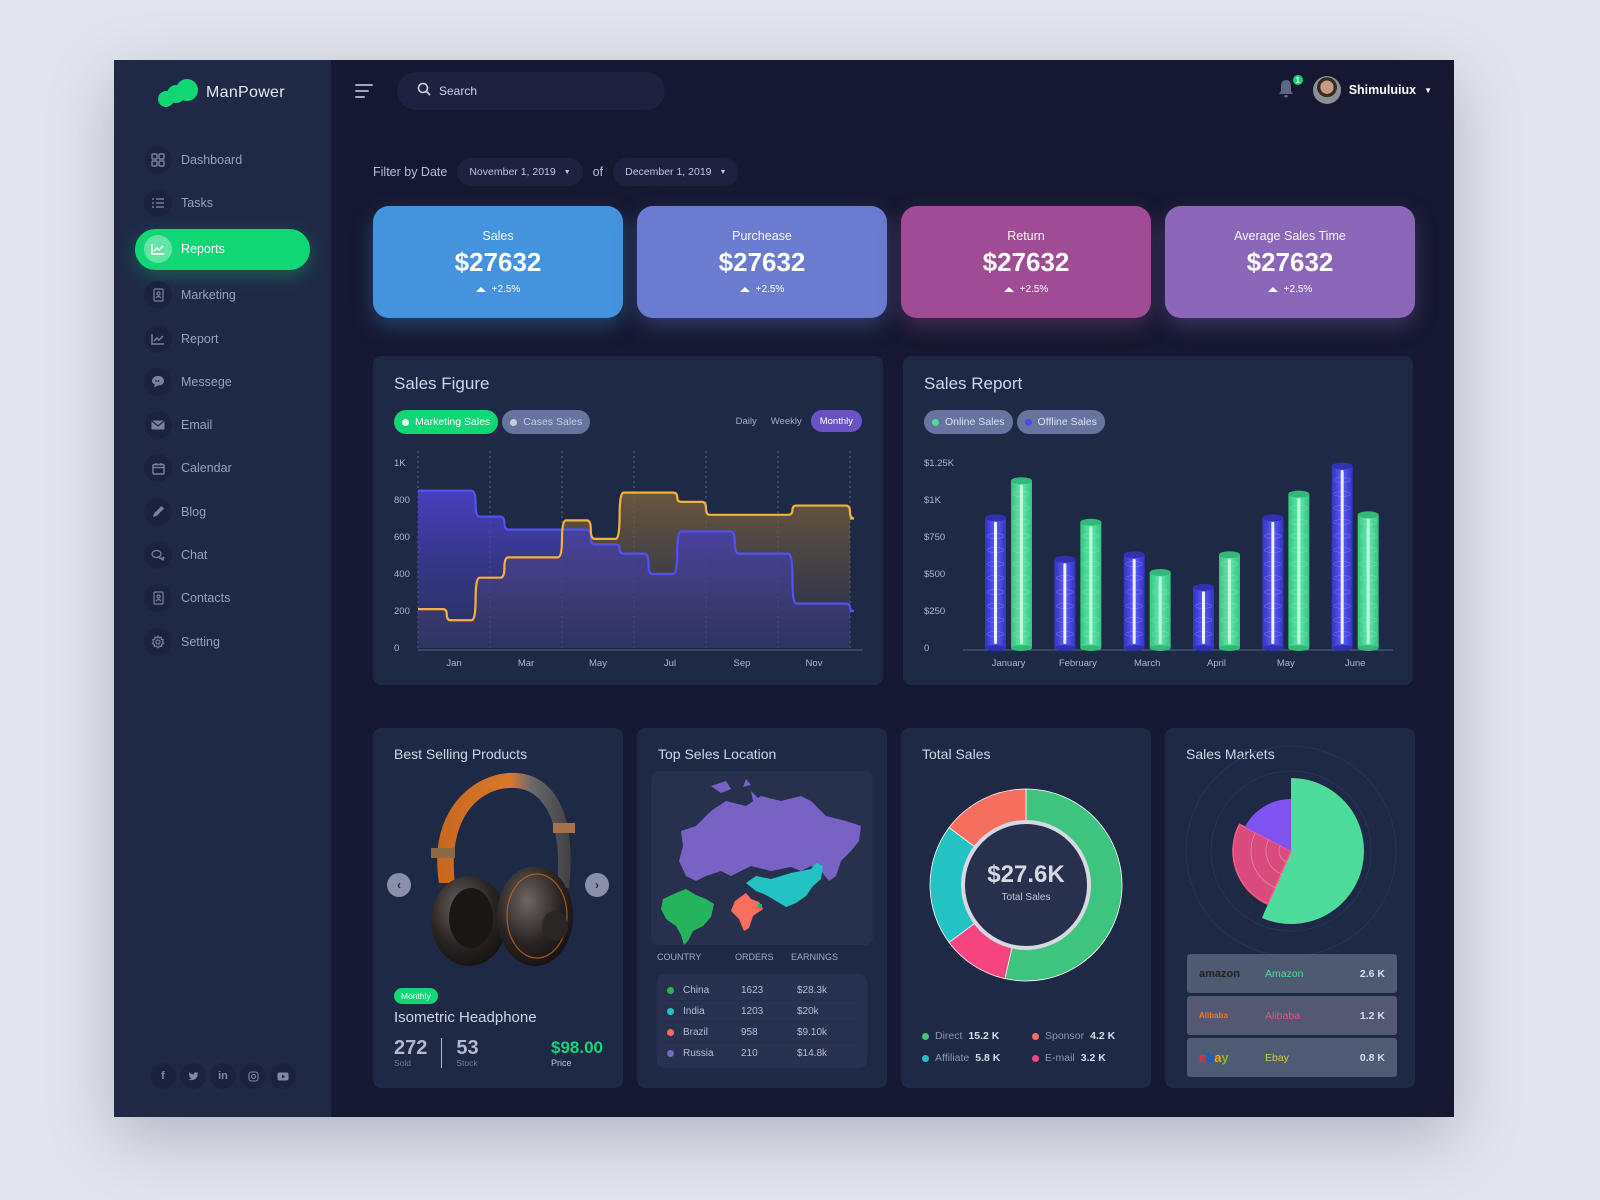 This screenshot has width=1600, height=1200. I want to click on market-name: Ebay, so click(1277, 1057).